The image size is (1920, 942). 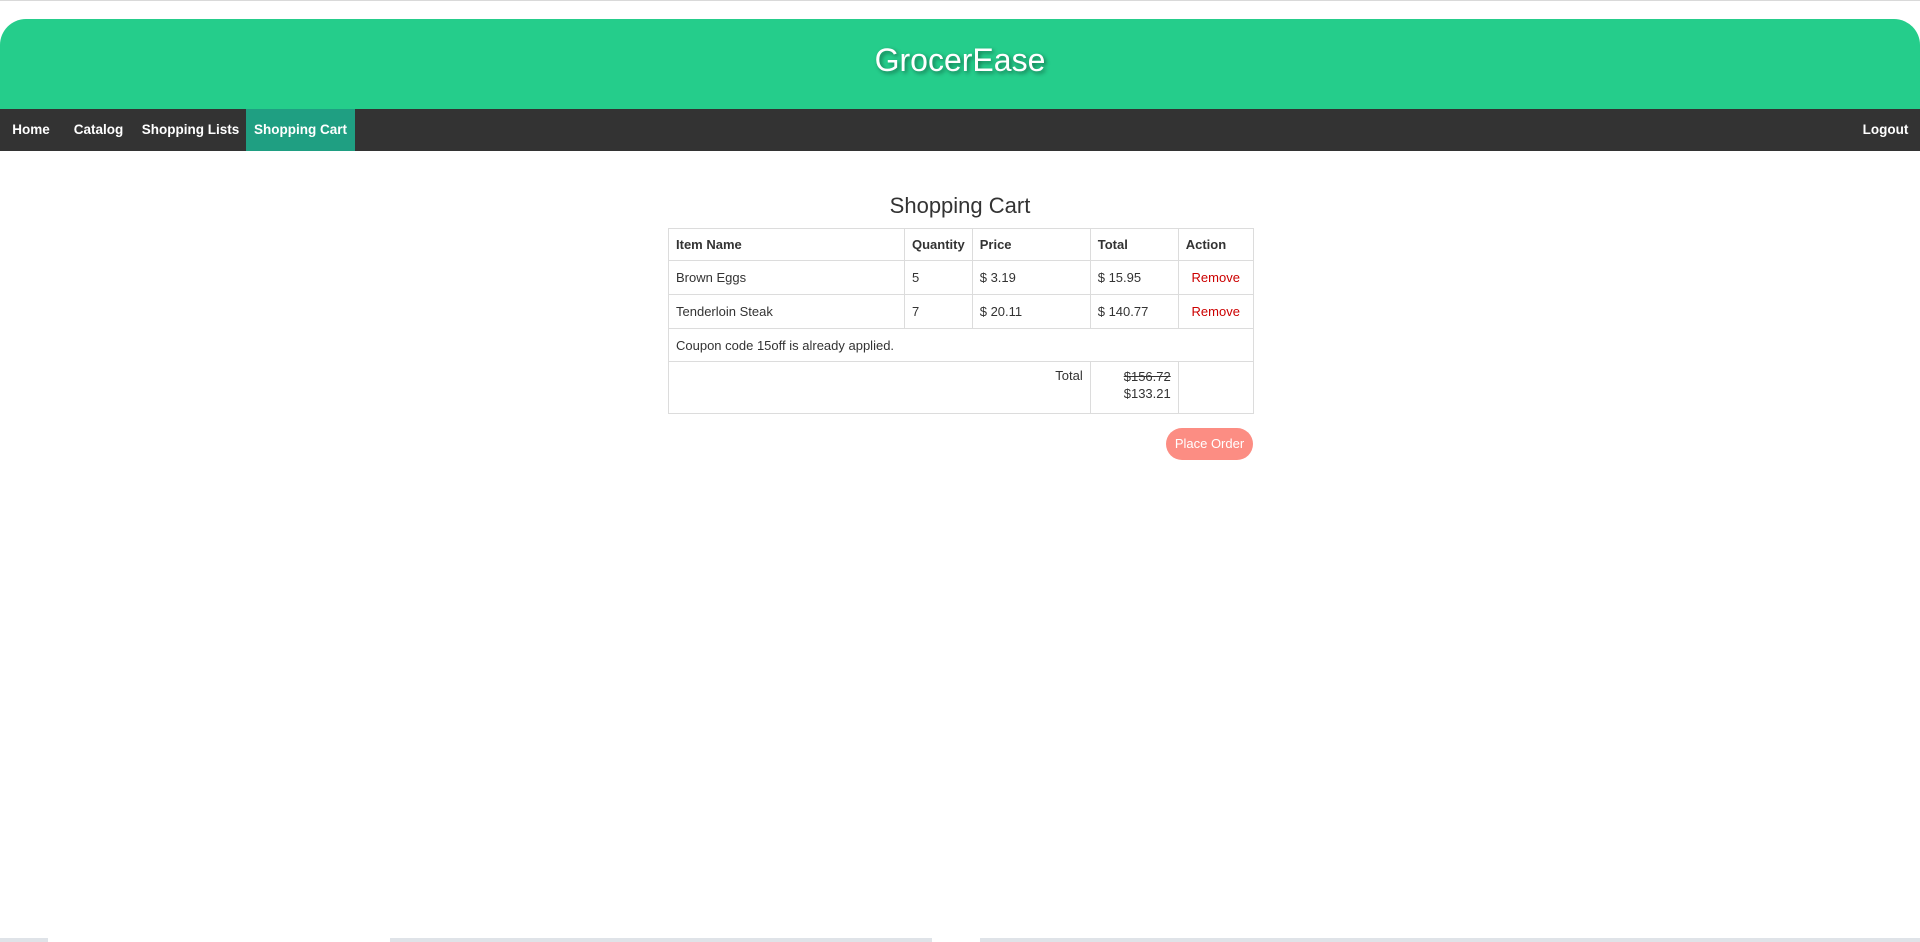 I want to click on place-order-button: Place Order, so click(x=1209, y=444).